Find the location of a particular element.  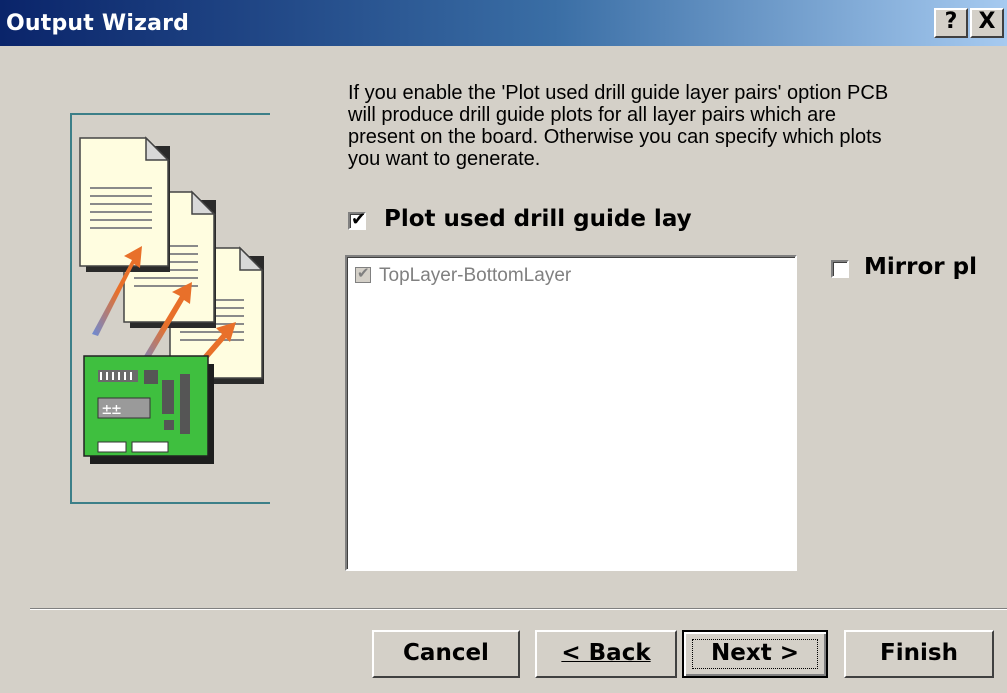

close-icon: X is located at coordinates (987, 21).